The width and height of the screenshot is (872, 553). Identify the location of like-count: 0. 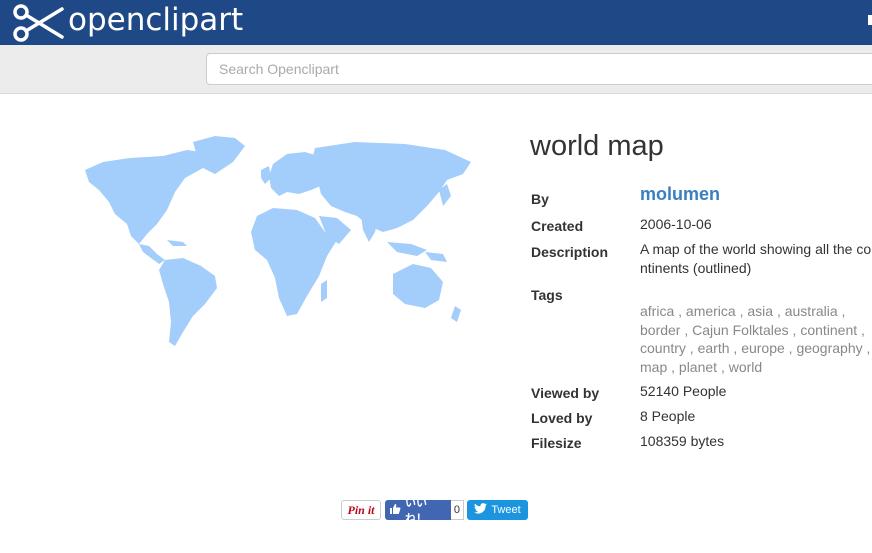
(457, 510).